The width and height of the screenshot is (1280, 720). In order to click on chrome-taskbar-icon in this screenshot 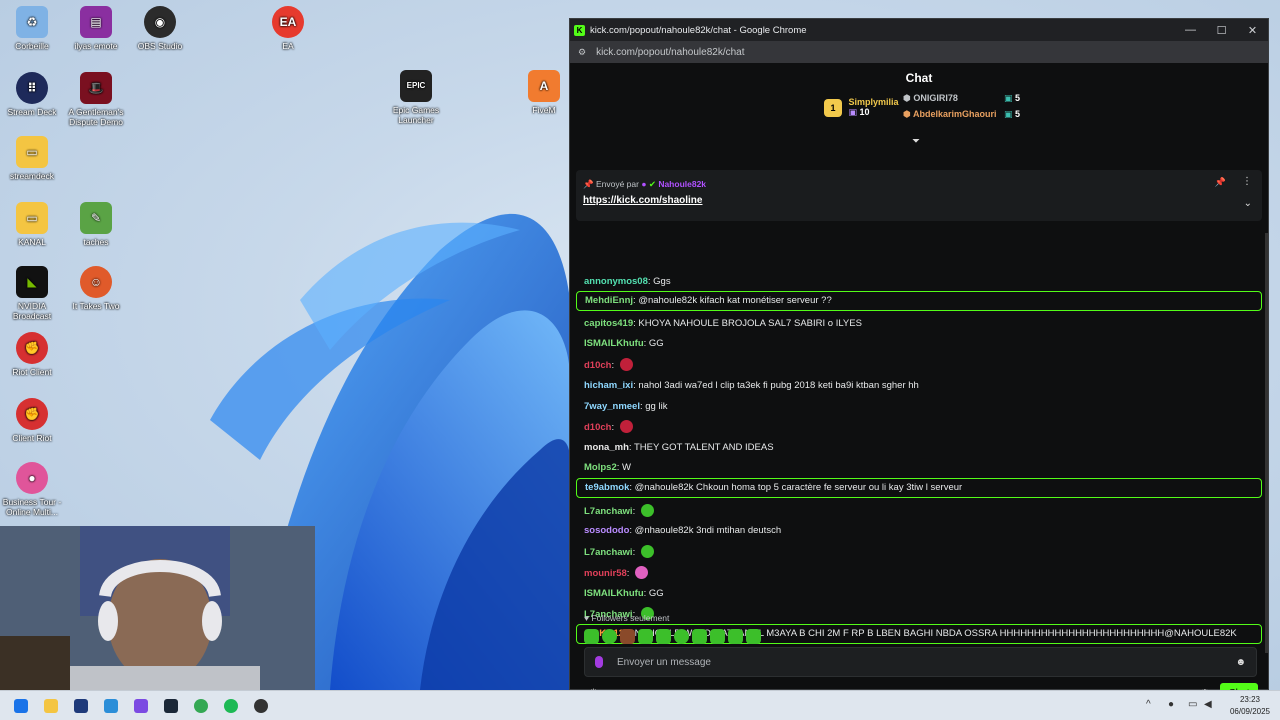, I will do `click(201, 706)`.